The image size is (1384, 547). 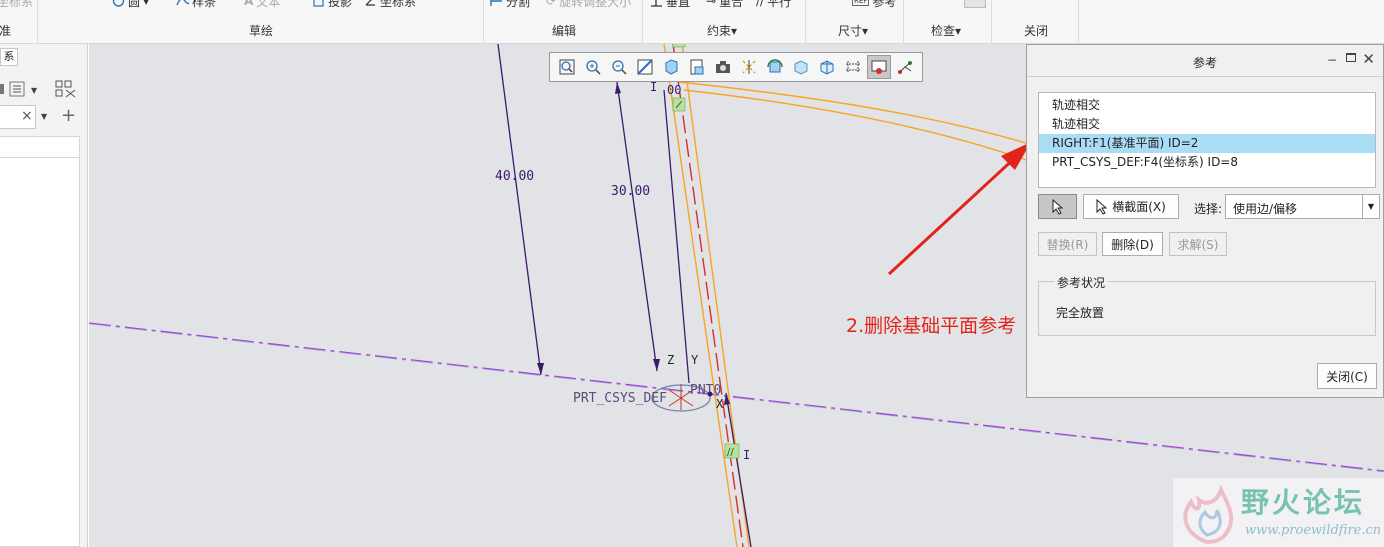 What do you see at coordinates (738, 469) in the screenshot?
I see `dimension-line` at bounding box center [738, 469].